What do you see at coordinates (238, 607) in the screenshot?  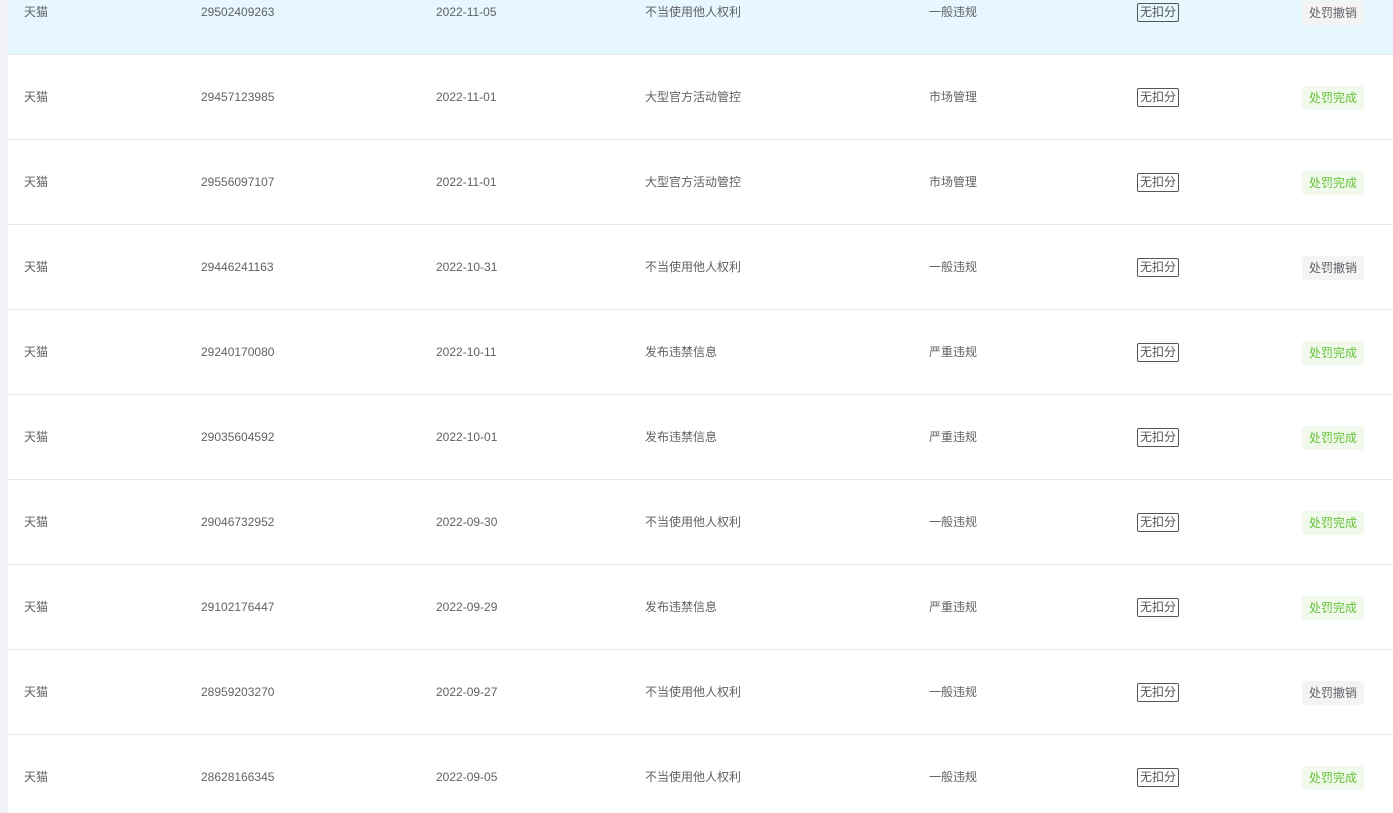 I see `record-id-cell: 29102176447` at bounding box center [238, 607].